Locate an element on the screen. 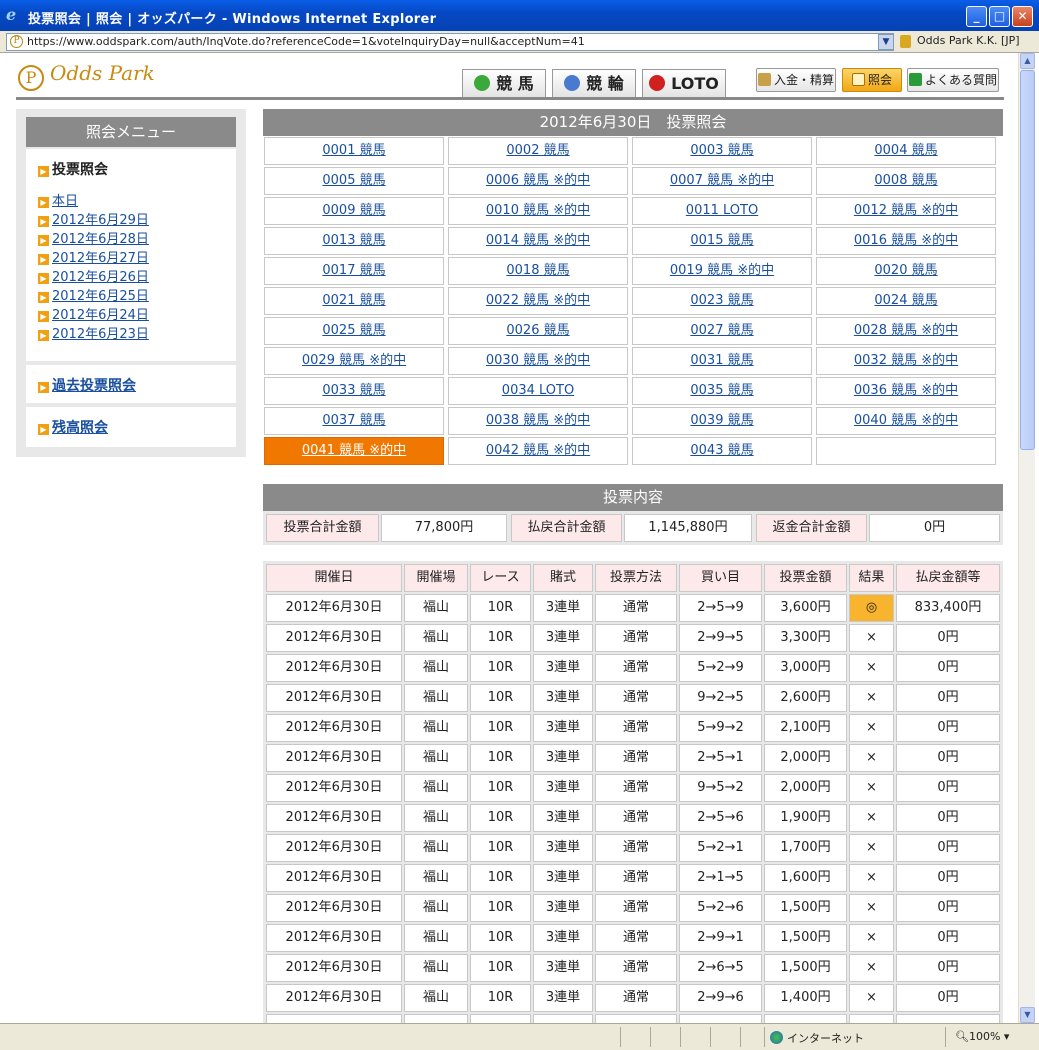 The height and width of the screenshot is (1050, 1039). vote-link: 0006 競馬 ※的中 is located at coordinates (538, 180).